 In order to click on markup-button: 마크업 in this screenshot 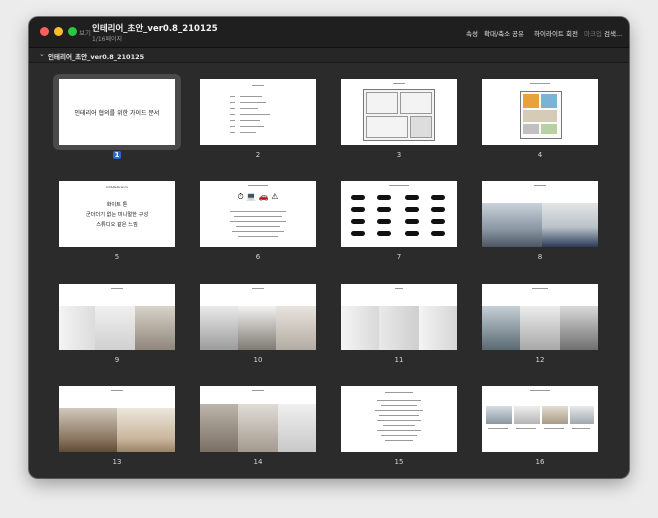, I will do `click(593, 33)`.